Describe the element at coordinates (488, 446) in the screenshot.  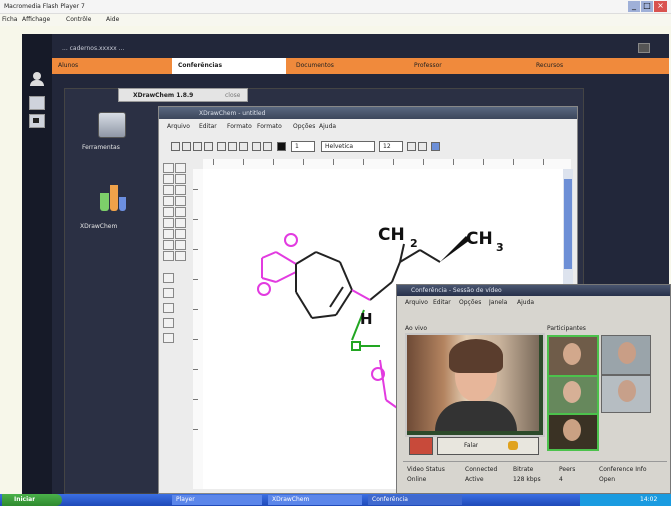
I see `talk-button: Falar` at that location.